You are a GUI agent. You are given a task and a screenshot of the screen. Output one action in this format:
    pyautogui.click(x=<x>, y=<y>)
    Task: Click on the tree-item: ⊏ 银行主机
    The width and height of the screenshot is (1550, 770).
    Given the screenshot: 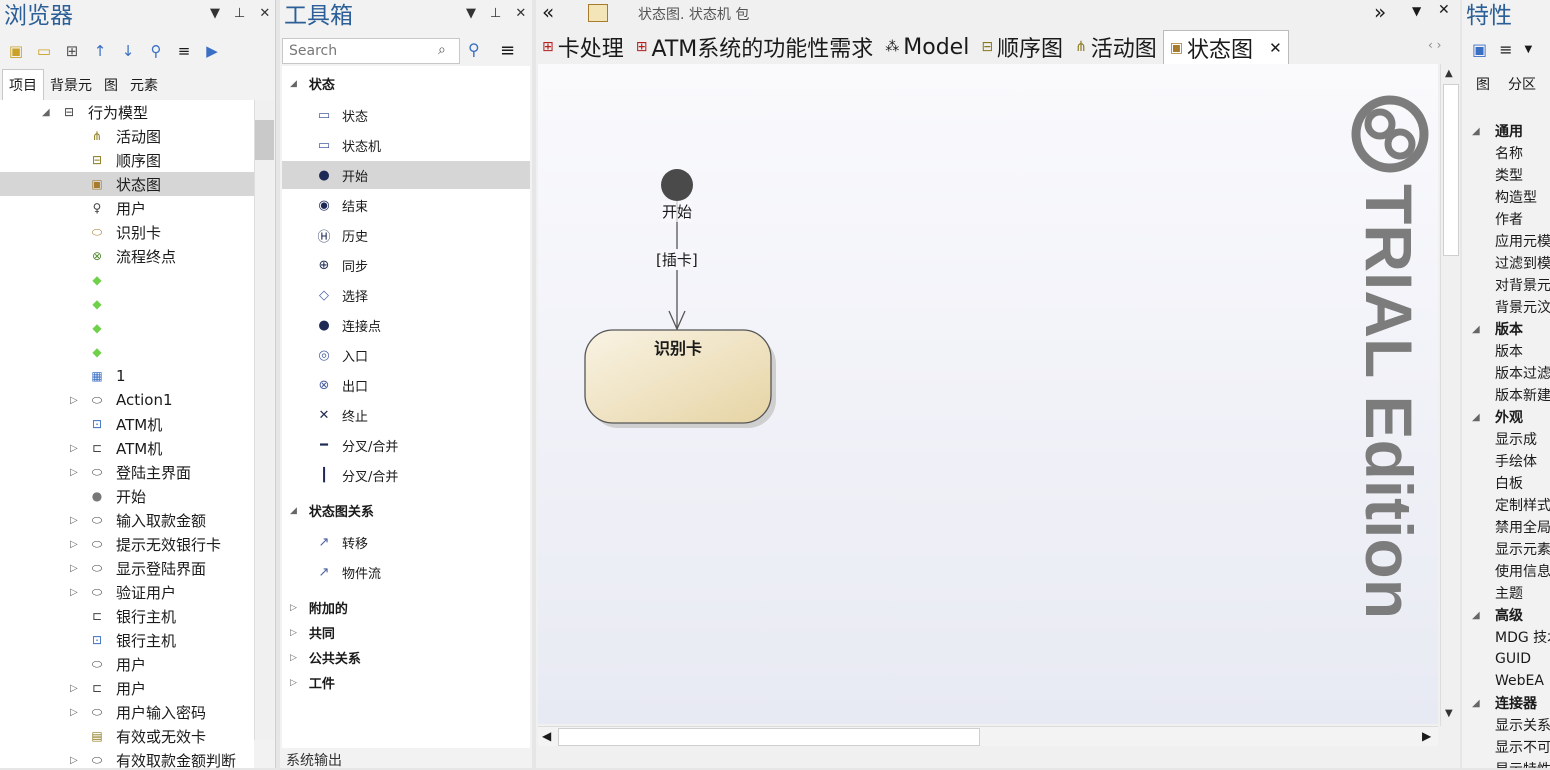 What is the action you would take?
    pyautogui.click(x=127, y=616)
    